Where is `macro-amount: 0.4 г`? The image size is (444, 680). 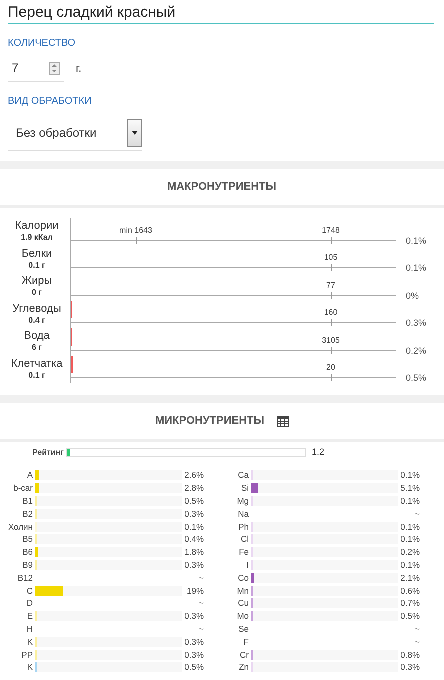
macro-amount: 0.4 г is located at coordinates (37, 320).